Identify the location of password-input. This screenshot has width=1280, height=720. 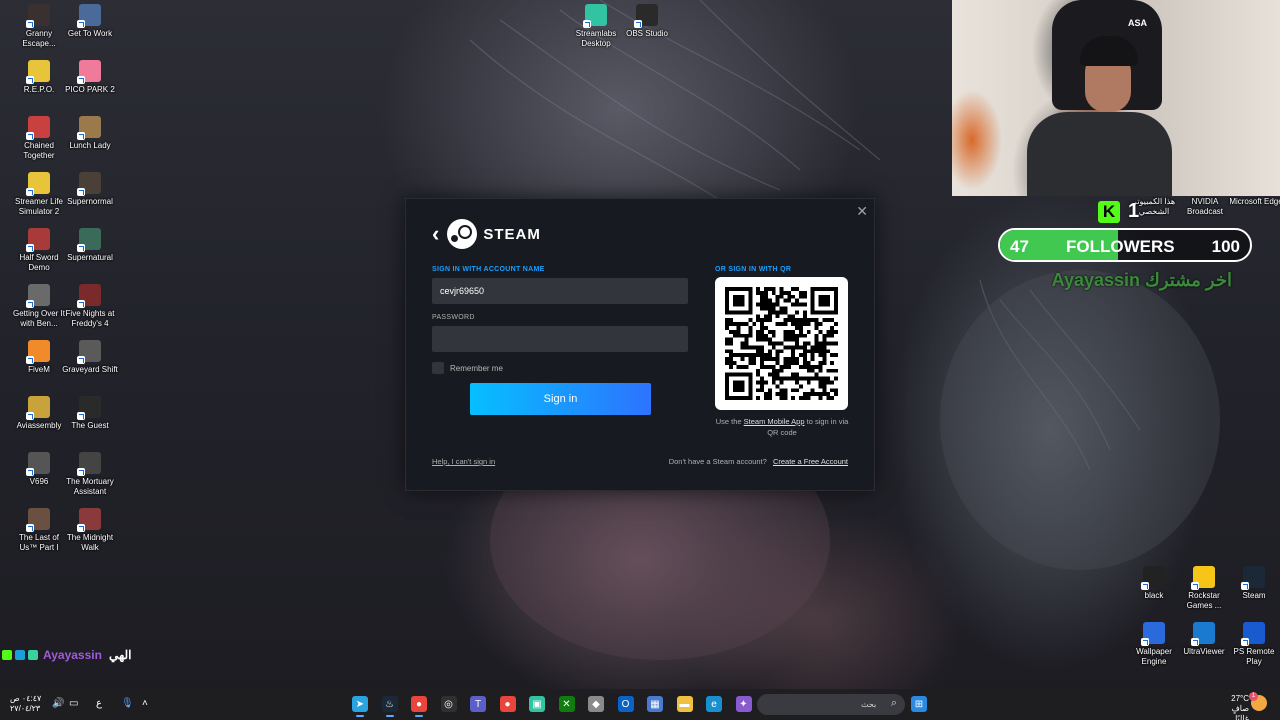
(560, 339).